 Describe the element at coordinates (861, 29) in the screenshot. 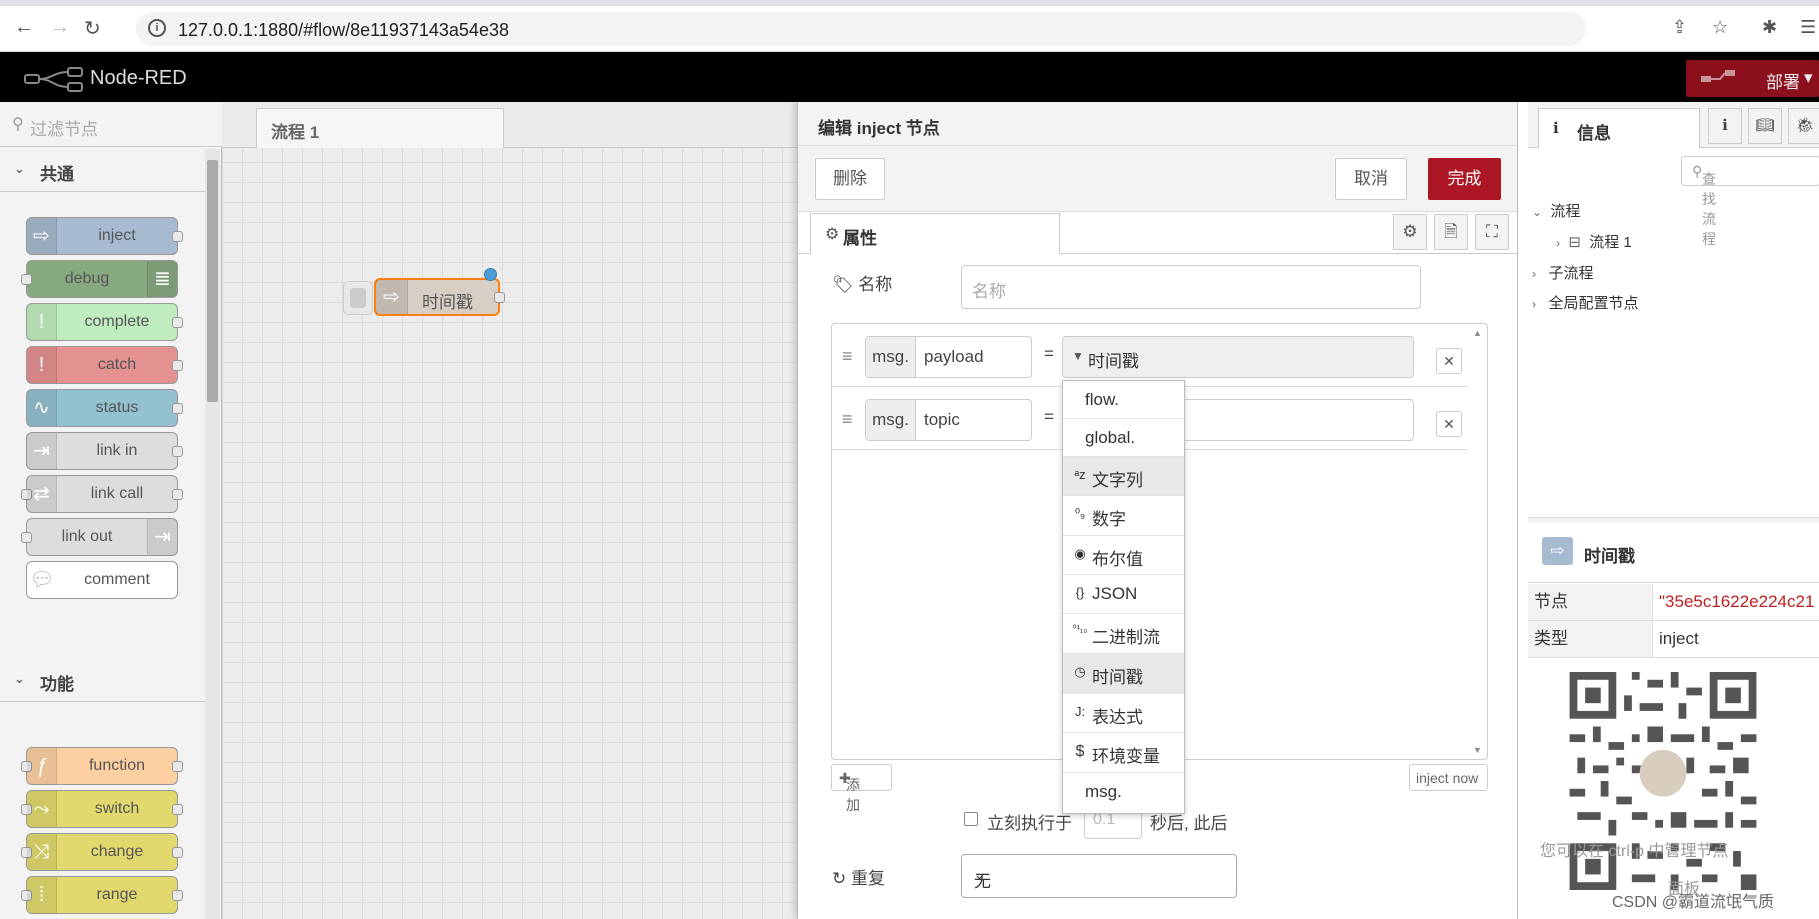

I see `address-bar: i 127.0.0.1:1880/#flow/8e11937143a54e38` at that location.